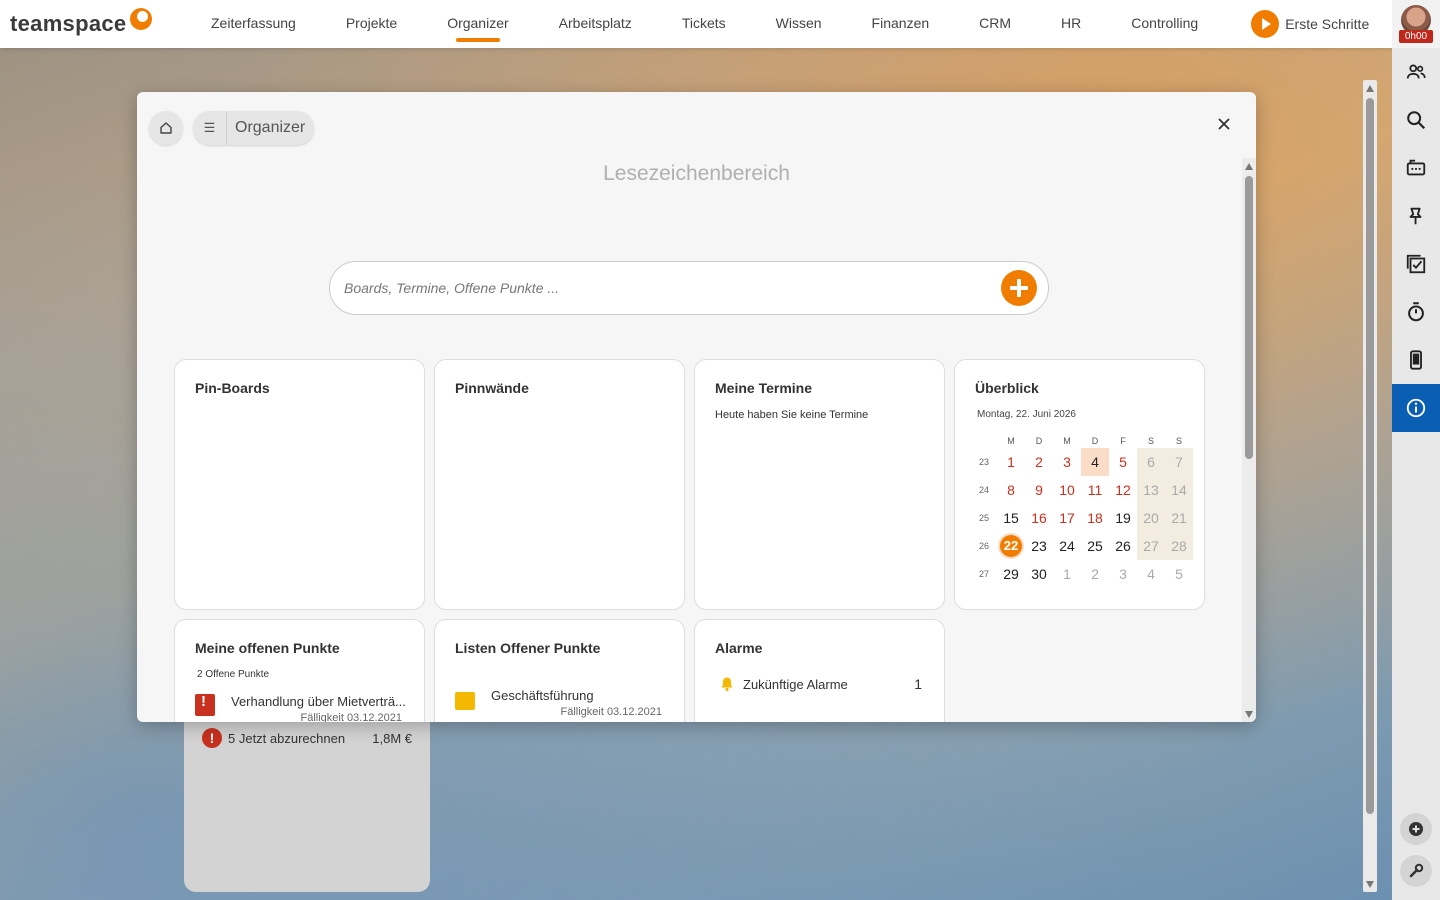  I want to click on first-steps-button: Erste Schritte, so click(1310, 24).